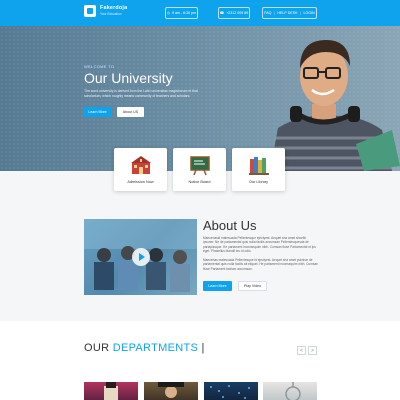  I want to click on nav-faq: FAQ, so click(267, 13).